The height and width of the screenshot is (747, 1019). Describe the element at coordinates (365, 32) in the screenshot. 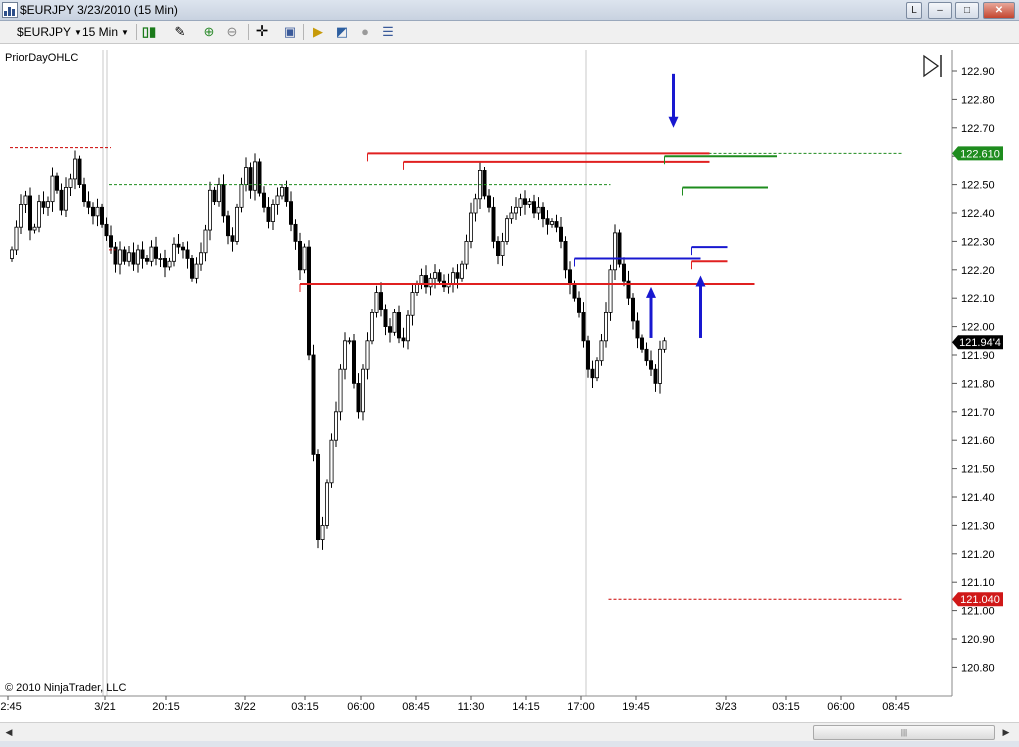

I see `circle-icon: ●` at that location.